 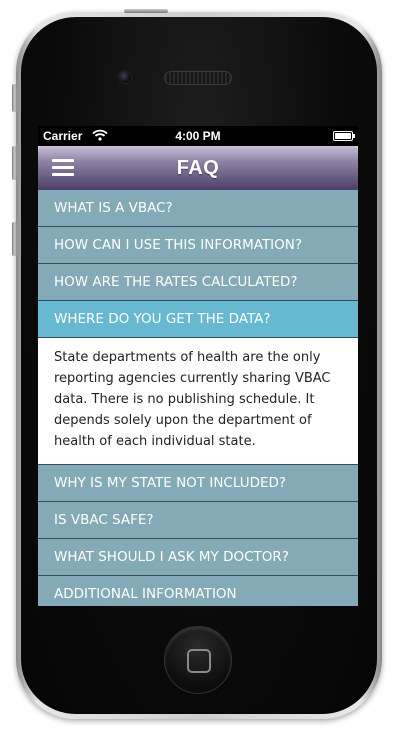 I want to click on page-title: FAQ, so click(x=198, y=168).